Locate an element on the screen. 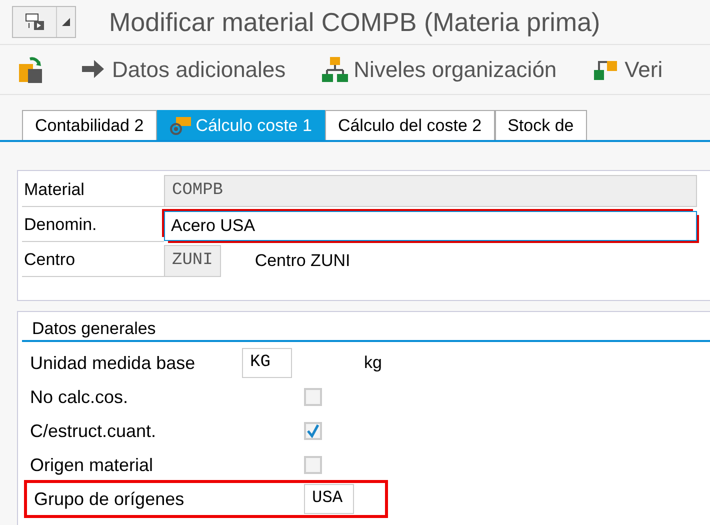 The image size is (710, 525). material-field: COMPB is located at coordinates (430, 190).